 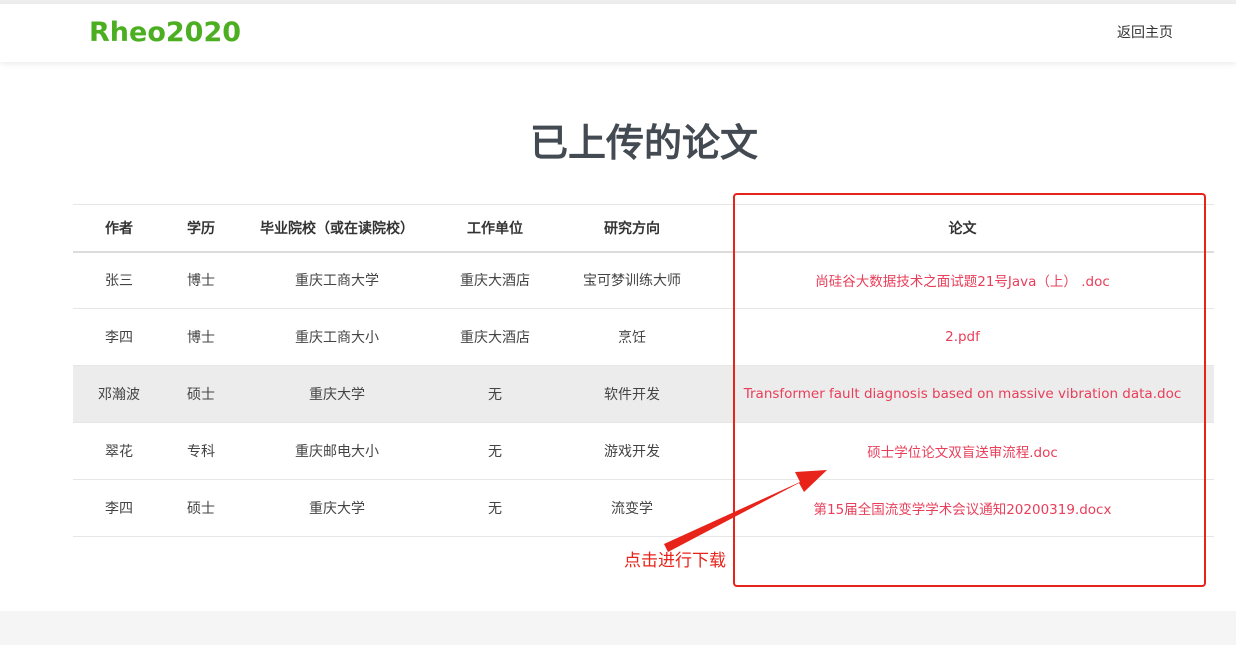 I want to click on navbar: Rheo2020 返回主页, so click(x=618, y=33).